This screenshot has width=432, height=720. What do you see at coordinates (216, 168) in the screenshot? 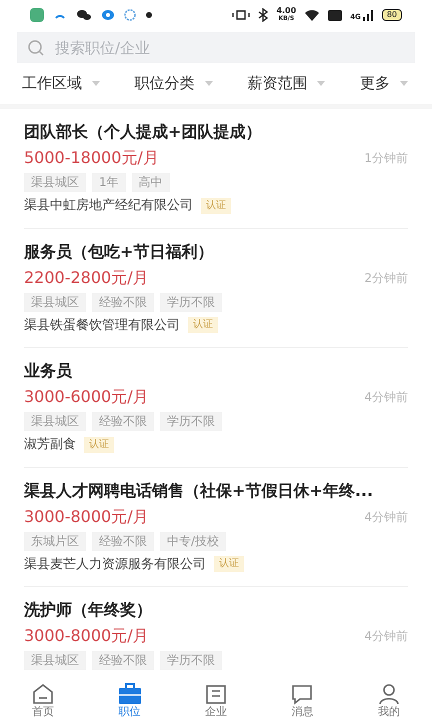
I see `job-card: 团队部长（个人提成+团队提成） 5000-18000元/月 1分钟前 渠县城区 1年 高中 渠县中虹房地产经纪有限公司 认证` at bounding box center [216, 168].